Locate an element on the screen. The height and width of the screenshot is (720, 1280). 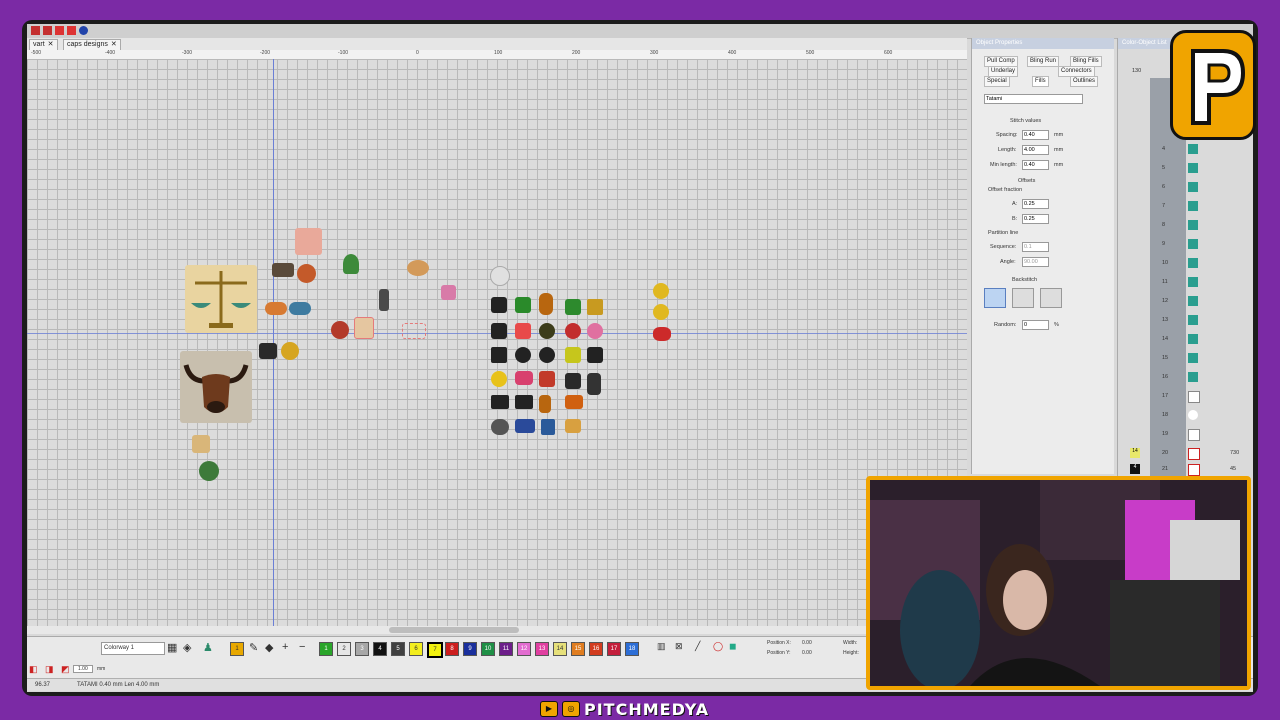
color-tools-icon: ▥ is located at coordinates (661, 646).